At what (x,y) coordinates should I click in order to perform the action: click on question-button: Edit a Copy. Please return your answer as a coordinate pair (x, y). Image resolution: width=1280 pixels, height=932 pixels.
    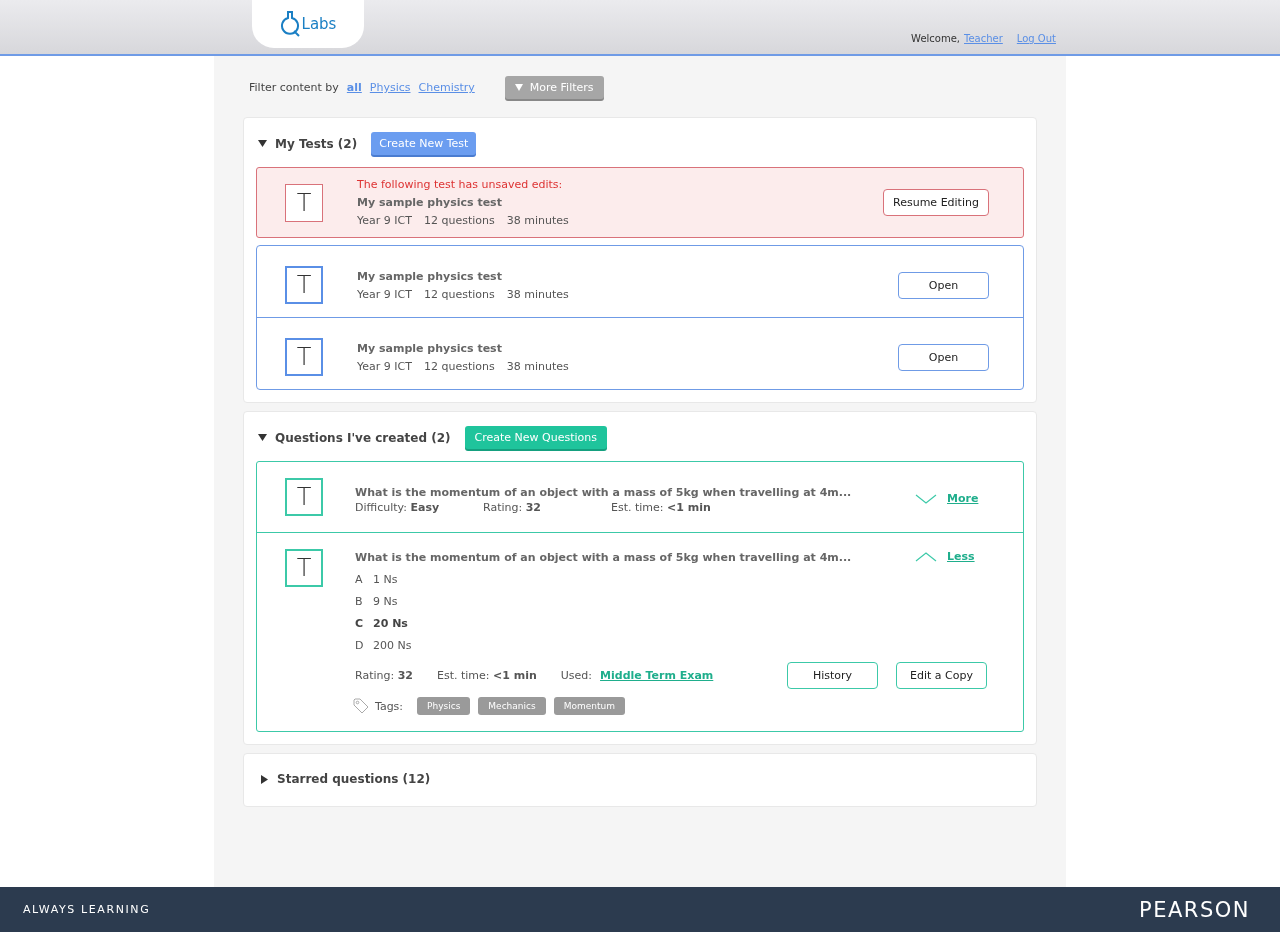
    Looking at the image, I should click on (941, 675).